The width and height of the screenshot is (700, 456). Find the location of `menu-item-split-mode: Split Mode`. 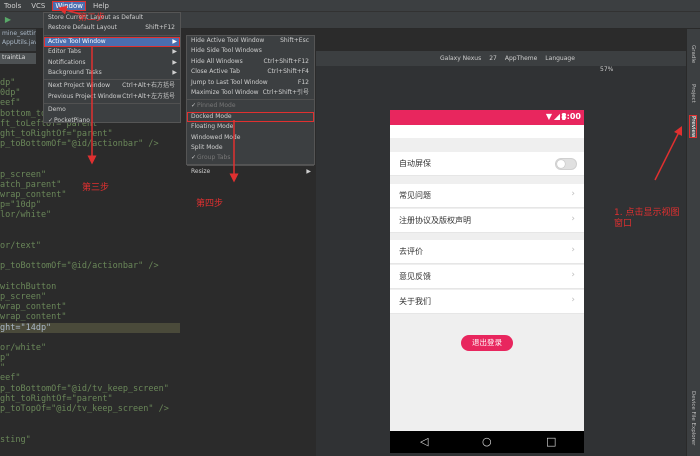

menu-item-split-mode: Split Mode is located at coordinates (250, 148).